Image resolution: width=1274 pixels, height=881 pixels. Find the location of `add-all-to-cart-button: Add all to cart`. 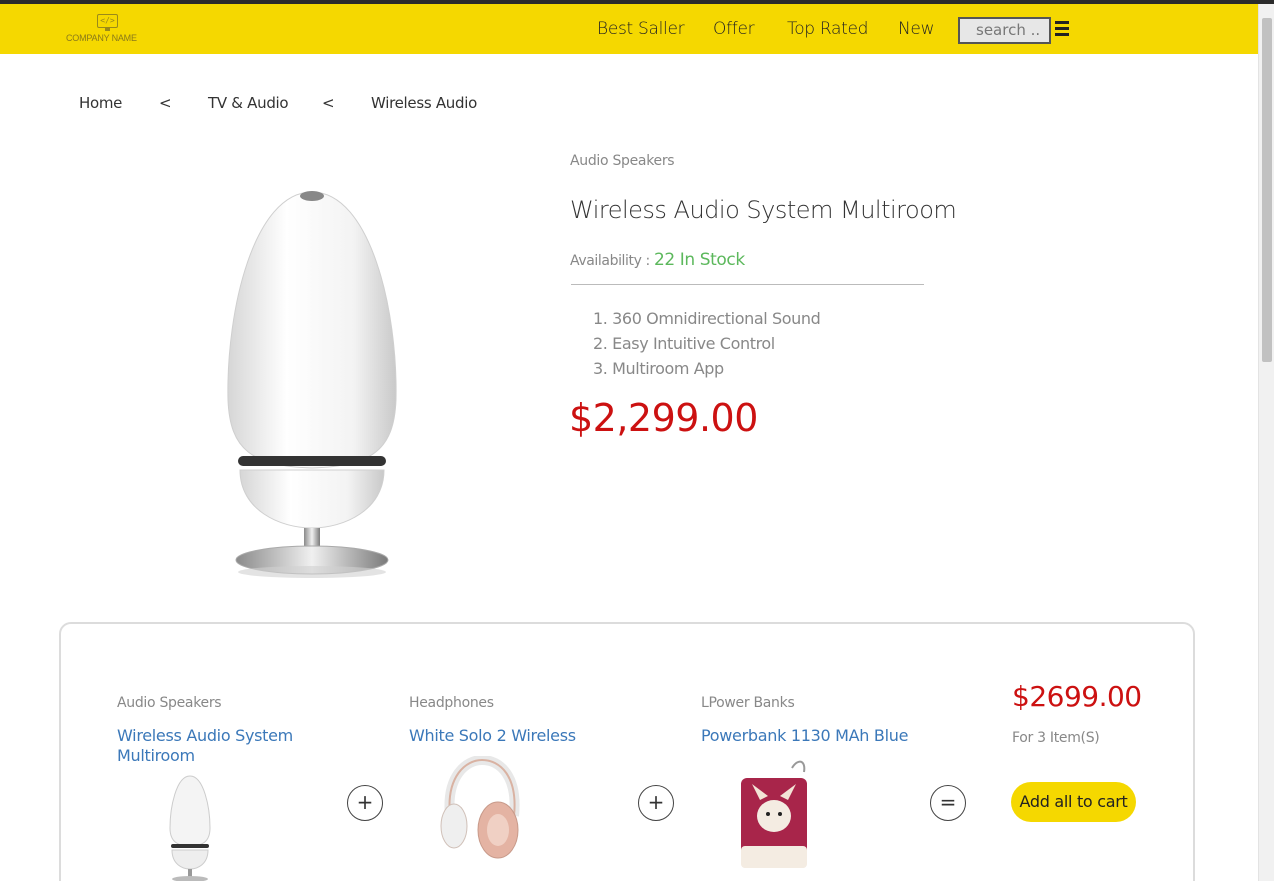

add-all-to-cart-button: Add all to cart is located at coordinates (1073, 802).